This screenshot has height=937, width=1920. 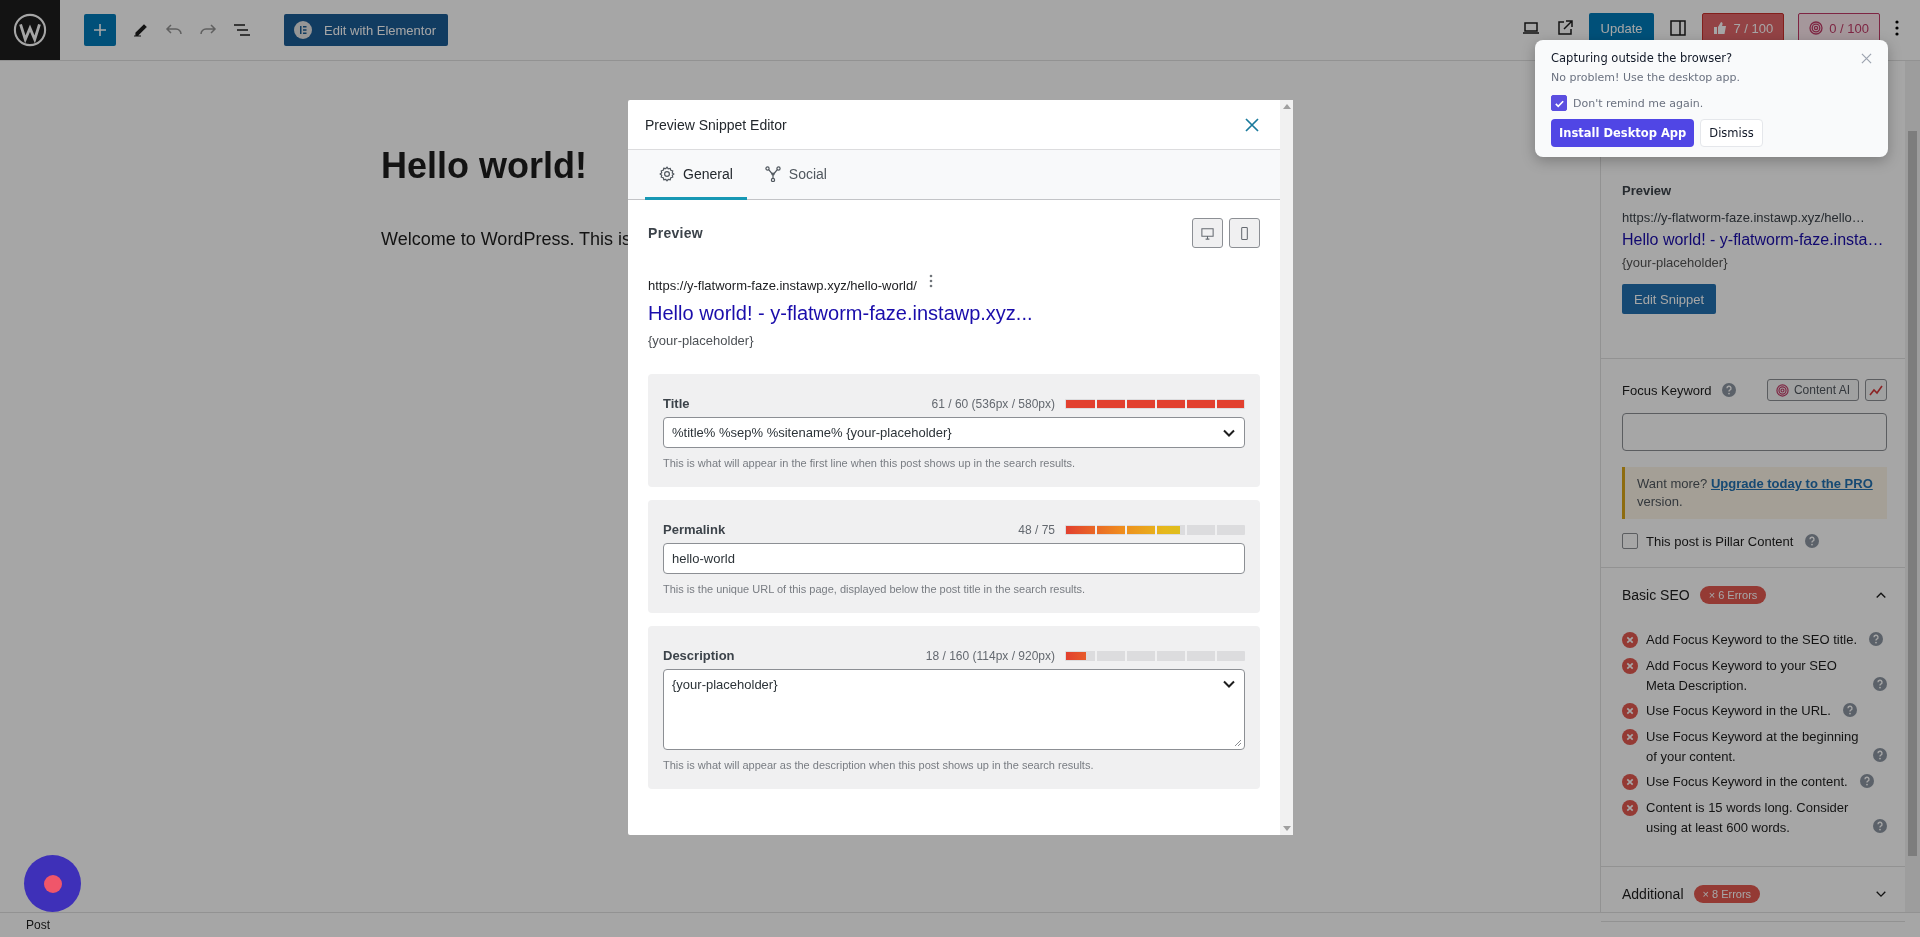 I want to click on field-hint: This is the unique URL of this page, displayed below the post title in the search results., so click(x=875, y=589).